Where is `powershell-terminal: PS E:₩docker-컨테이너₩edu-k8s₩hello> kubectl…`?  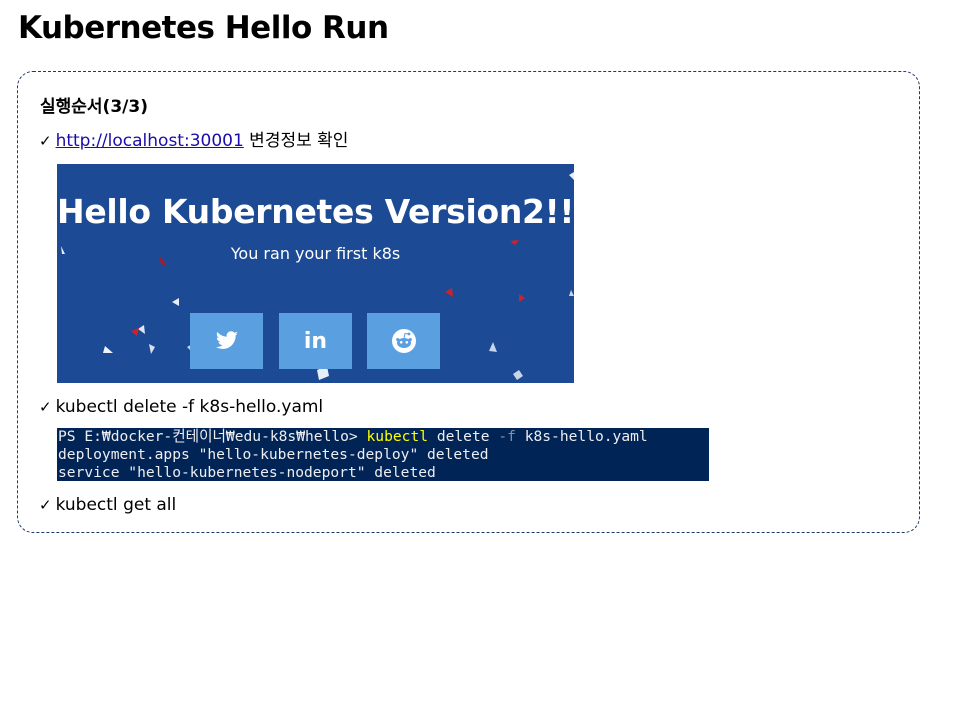 powershell-terminal: PS E:₩docker-컨테이너₩edu-k8s₩hello> kubectl… is located at coordinates (383, 454).